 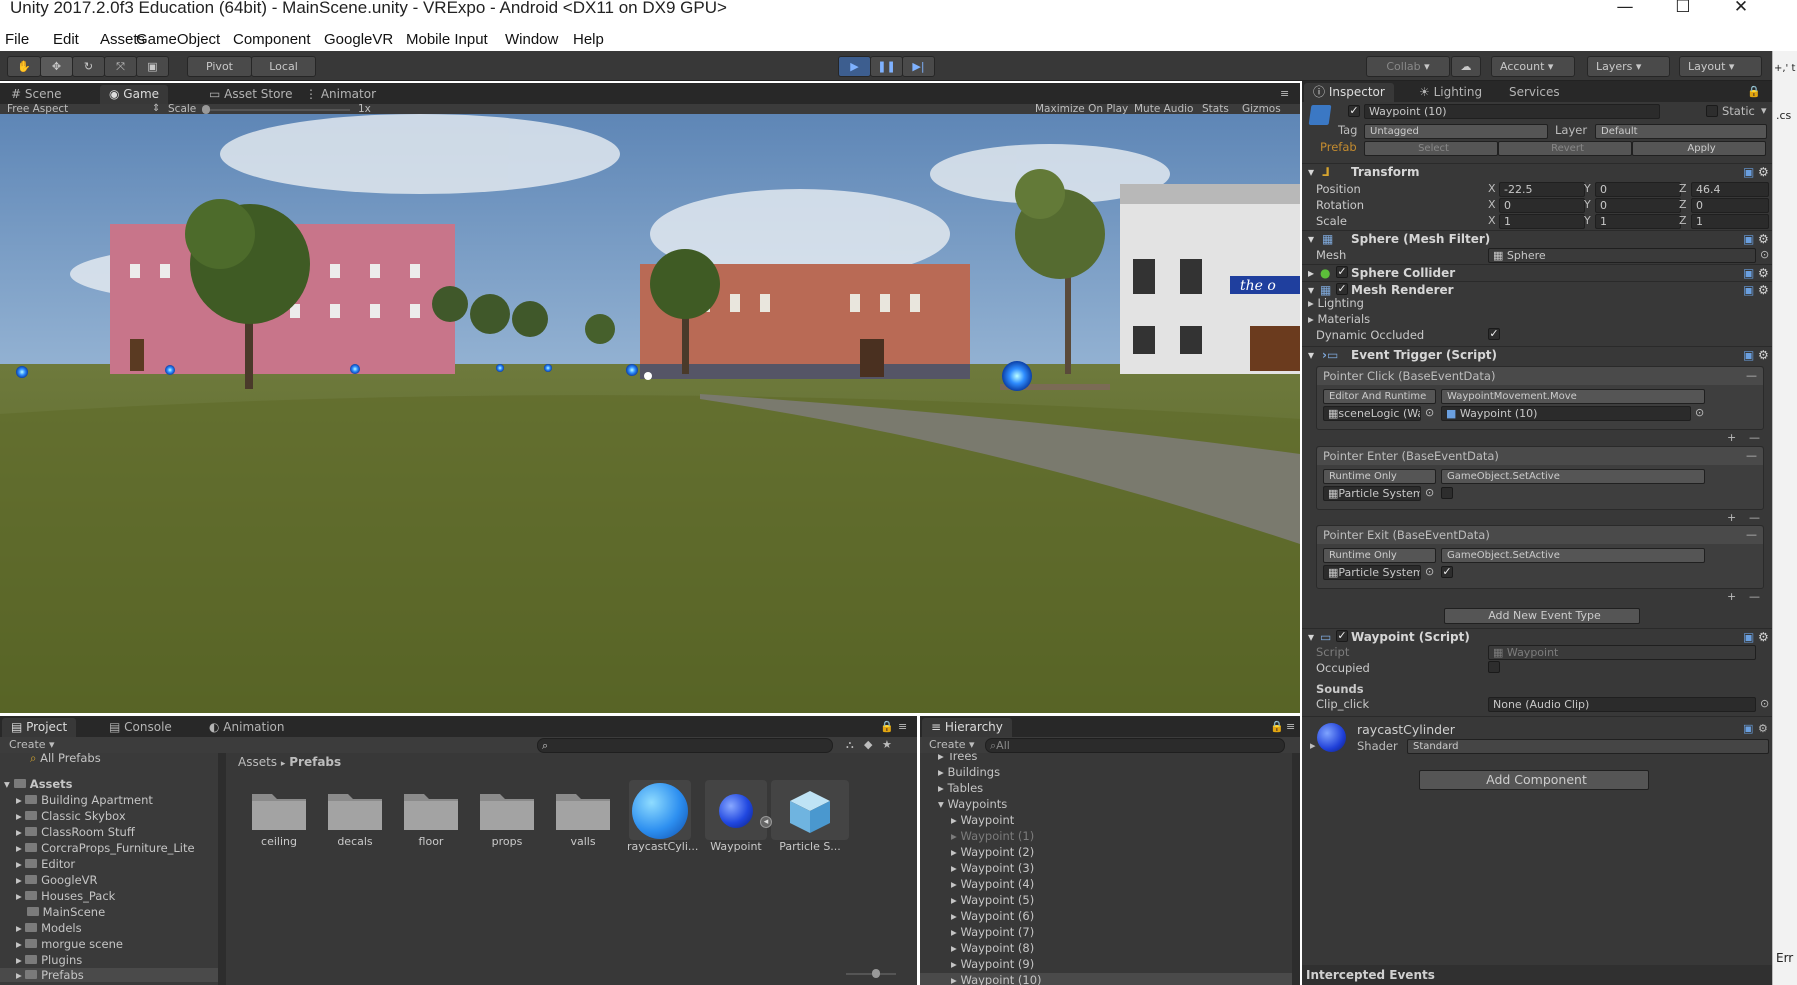 I want to click on hierarchy-item-selected: ▸ Waypoint (10), so click(x=1106, y=979).